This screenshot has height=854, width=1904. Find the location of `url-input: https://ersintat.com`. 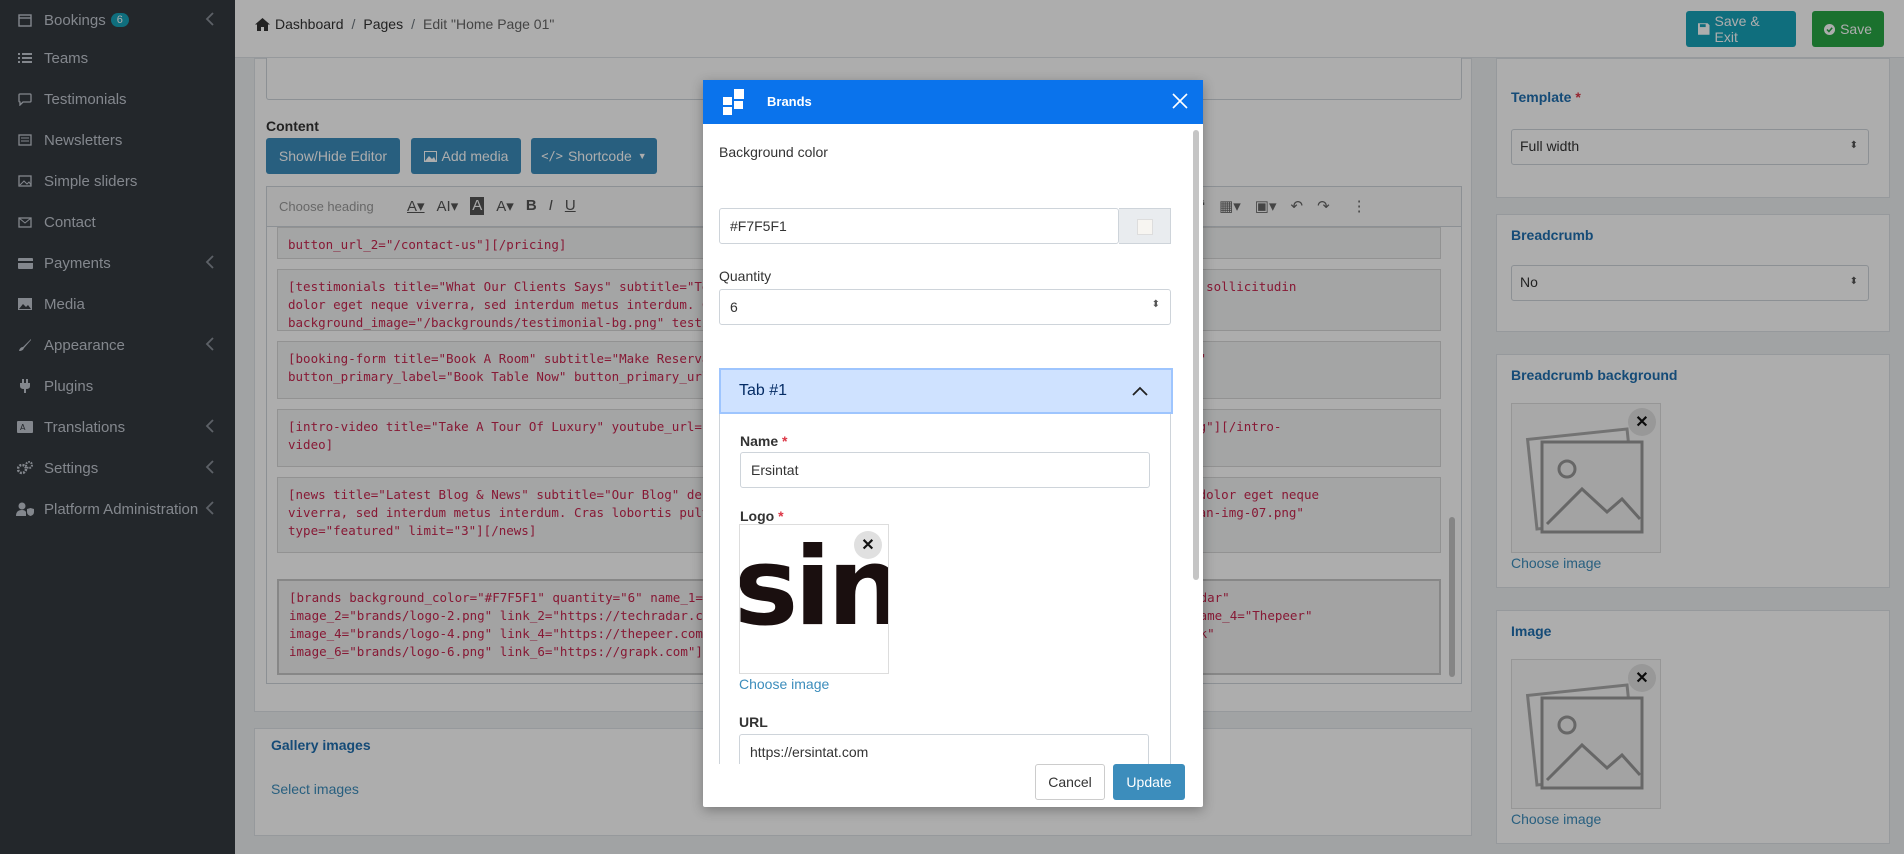

url-input: https://ersintat.com is located at coordinates (944, 749).